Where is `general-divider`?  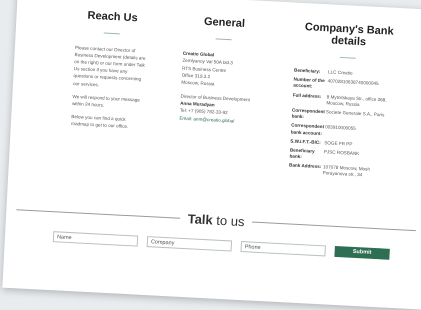
general-divider is located at coordinates (223, 39).